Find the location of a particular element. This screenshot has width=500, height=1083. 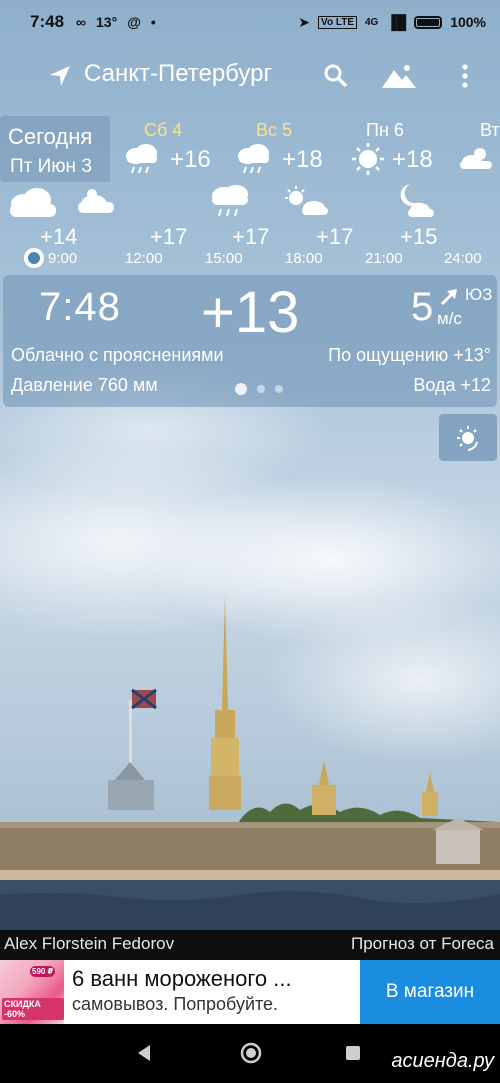

weather-description: Облачно с прояснениями is located at coordinates (117, 355).